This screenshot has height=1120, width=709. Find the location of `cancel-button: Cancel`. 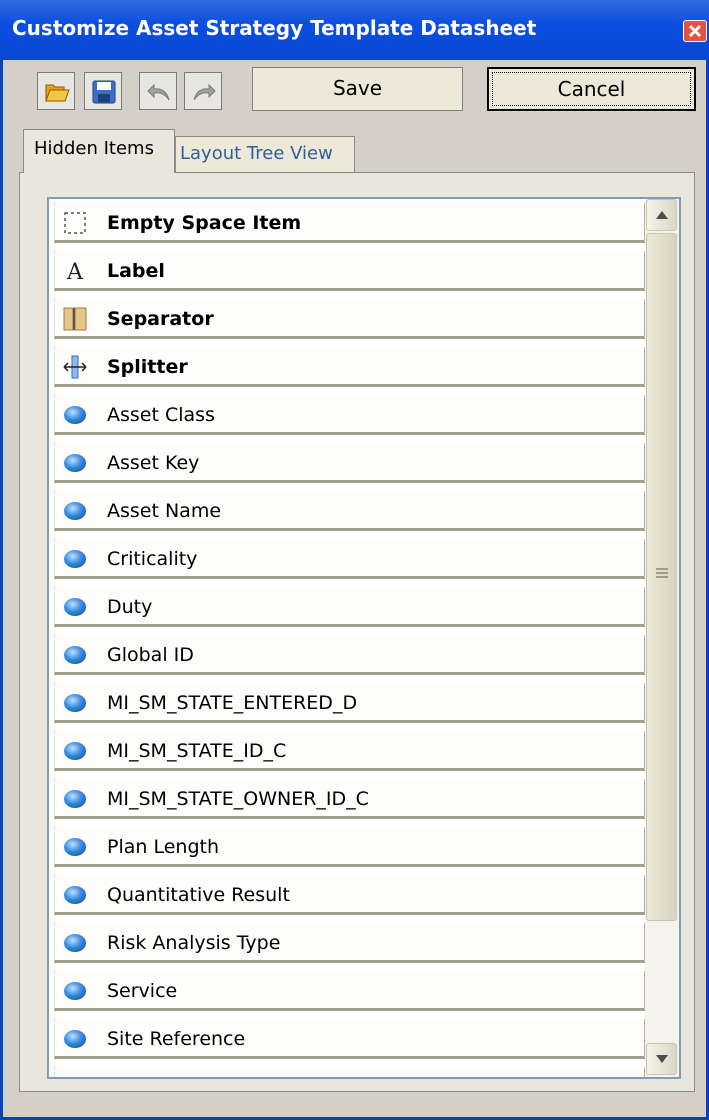

cancel-button: Cancel is located at coordinates (591, 89).